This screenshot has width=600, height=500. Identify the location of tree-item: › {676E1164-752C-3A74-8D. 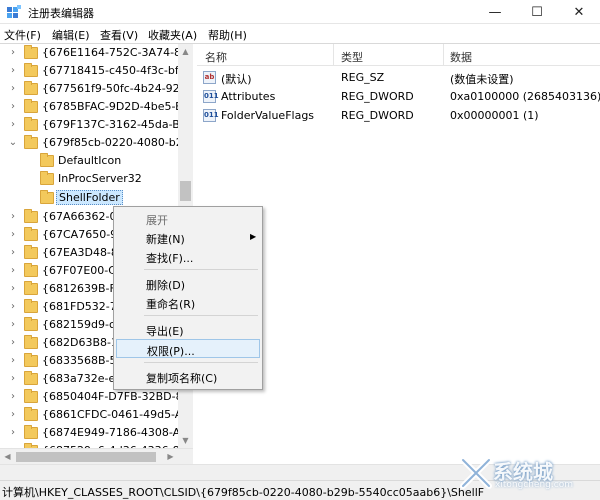
(89, 53).